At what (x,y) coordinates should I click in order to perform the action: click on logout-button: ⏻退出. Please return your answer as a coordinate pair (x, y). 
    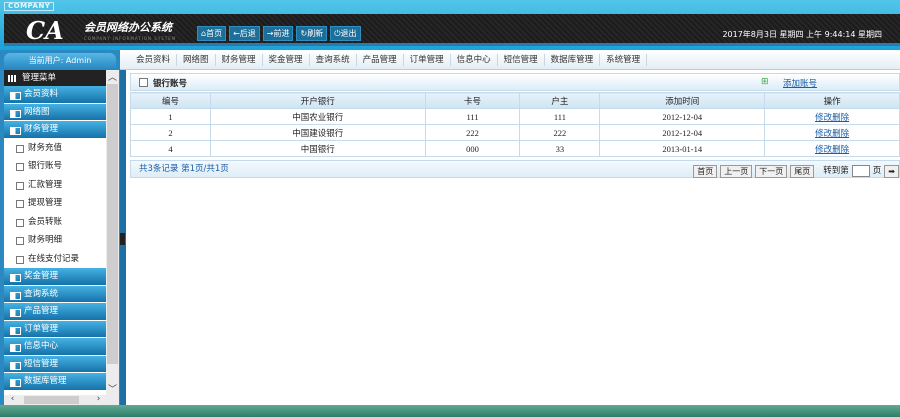
    Looking at the image, I should click on (345, 33).